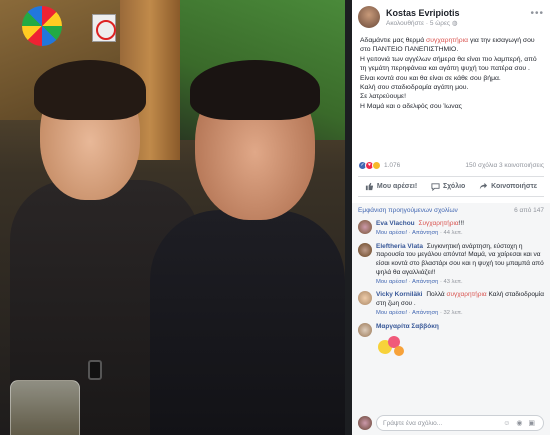 This screenshot has width=550, height=435. What do you see at coordinates (454, 23) in the screenshot?
I see `globe-icon: ◍` at bounding box center [454, 23].